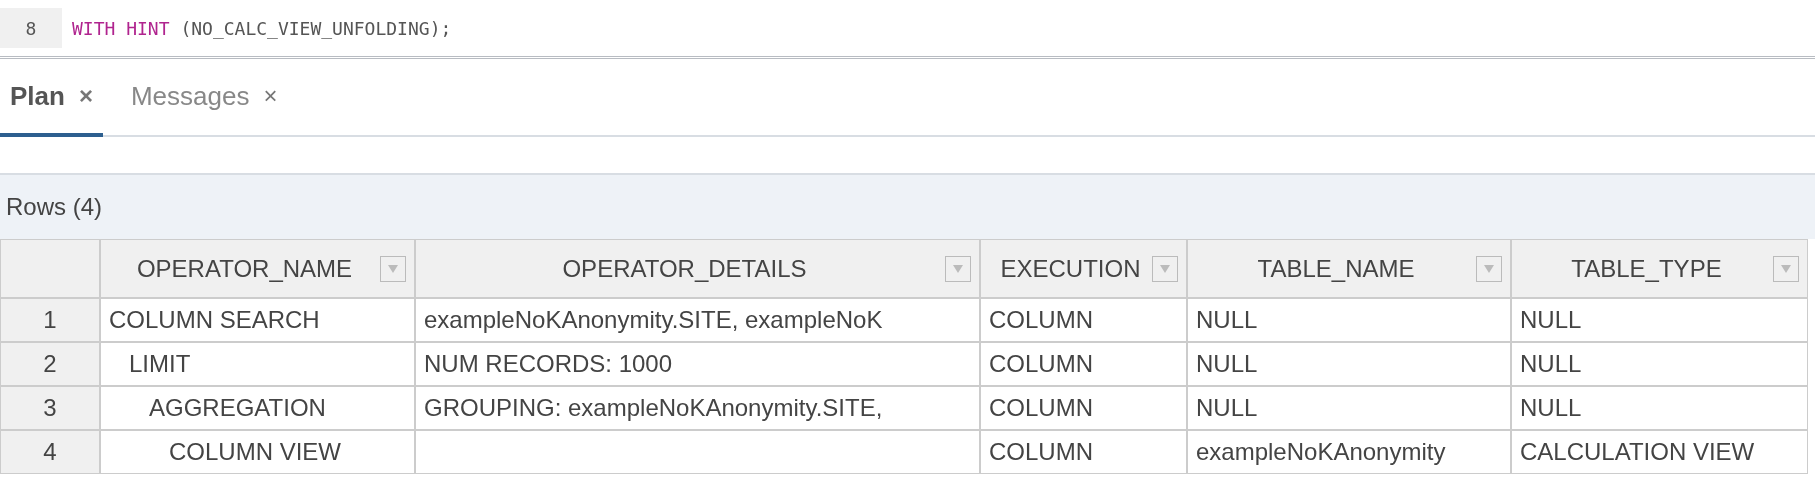 This screenshot has width=1815, height=503. Describe the element at coordinates (31, 28) in the screenshot. I see `line-number: 8` at that location.